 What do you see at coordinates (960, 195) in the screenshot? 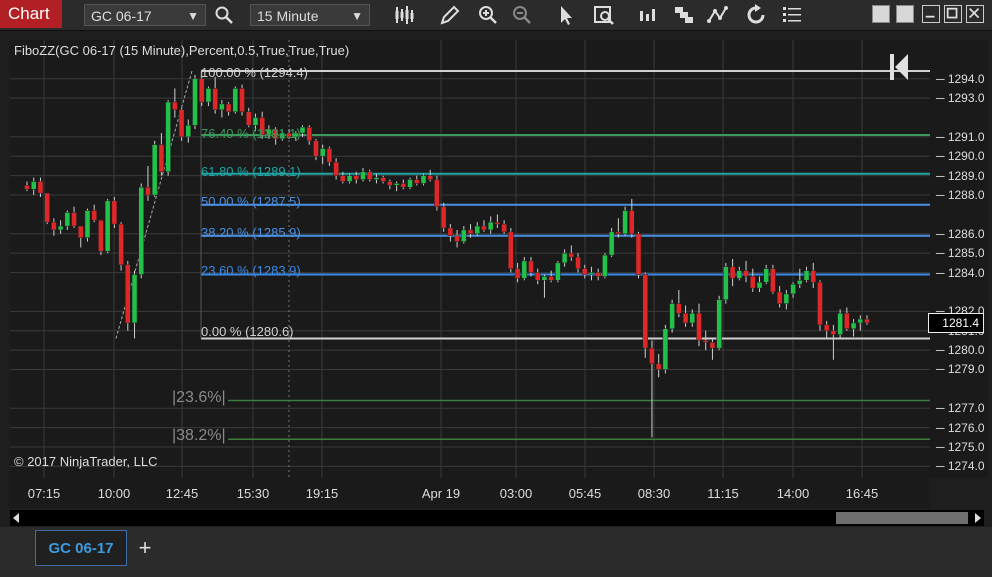
I see `y-tick-label: ─ 1288.0` at bounding box center [960, 195].